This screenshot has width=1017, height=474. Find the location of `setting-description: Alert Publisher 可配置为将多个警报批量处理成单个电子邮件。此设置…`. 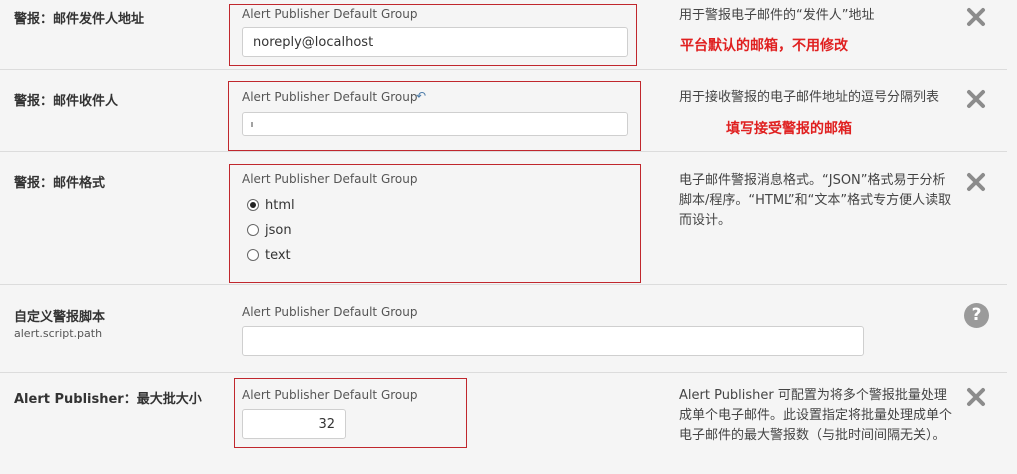

setting-description: Alert Publisher 可配置为将多个警报批量处理成单个电子邮件。此设置… is located at coordinates (816, 415).